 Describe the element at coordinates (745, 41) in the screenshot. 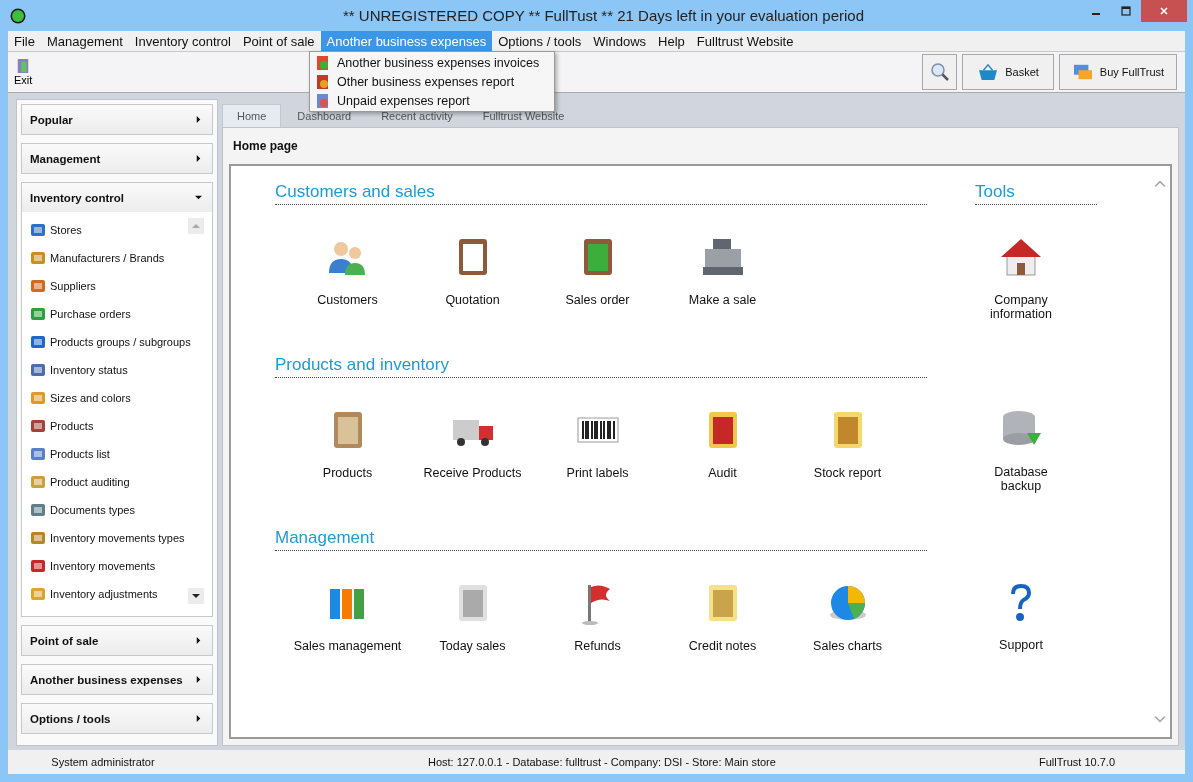

I see `menu-item: Fulltrust Website` at that location.